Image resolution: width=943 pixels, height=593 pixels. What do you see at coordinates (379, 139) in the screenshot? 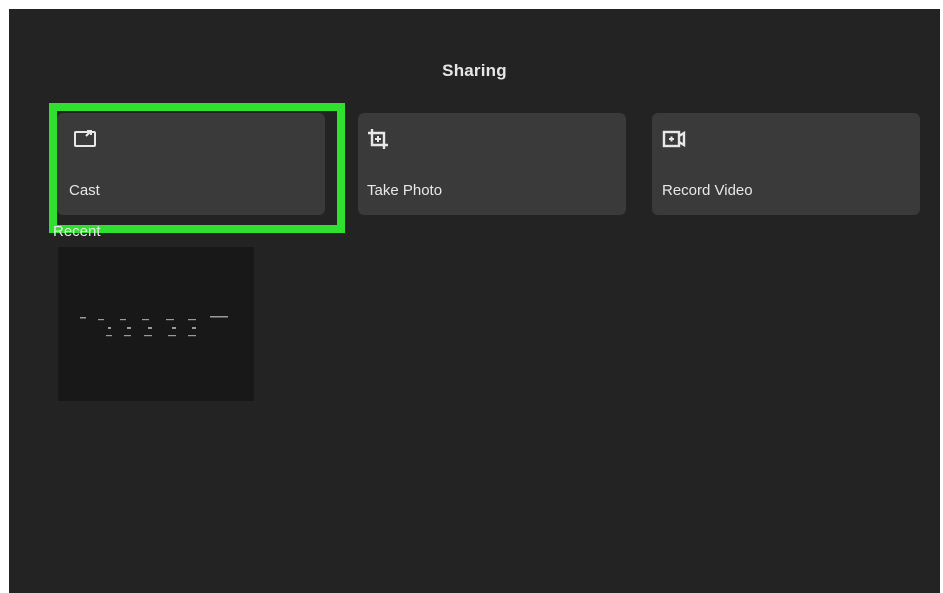
I see `crop-photo-icon` at bounding box center [379, 139].